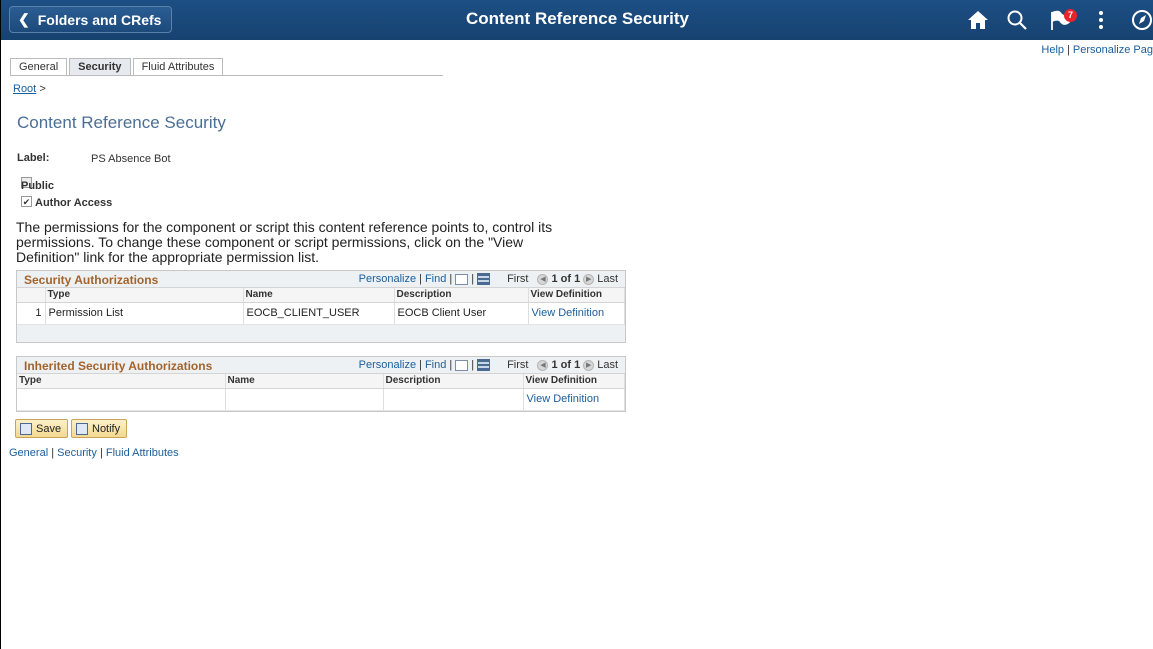 This screenshot has height=649, width=1153. Describe the element at coordinates (121, 399) in the screenshot. I see `cell-type` at that location.